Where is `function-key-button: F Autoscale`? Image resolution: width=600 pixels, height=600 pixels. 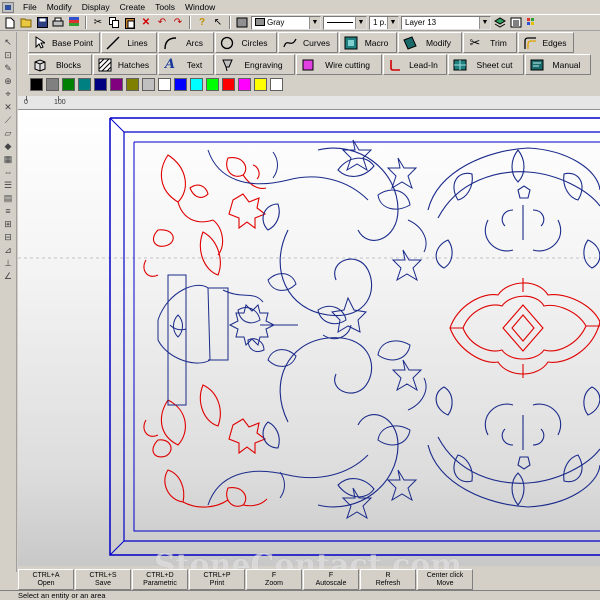 function-key-button: F Autoscale is located at coordinates (331, 579).